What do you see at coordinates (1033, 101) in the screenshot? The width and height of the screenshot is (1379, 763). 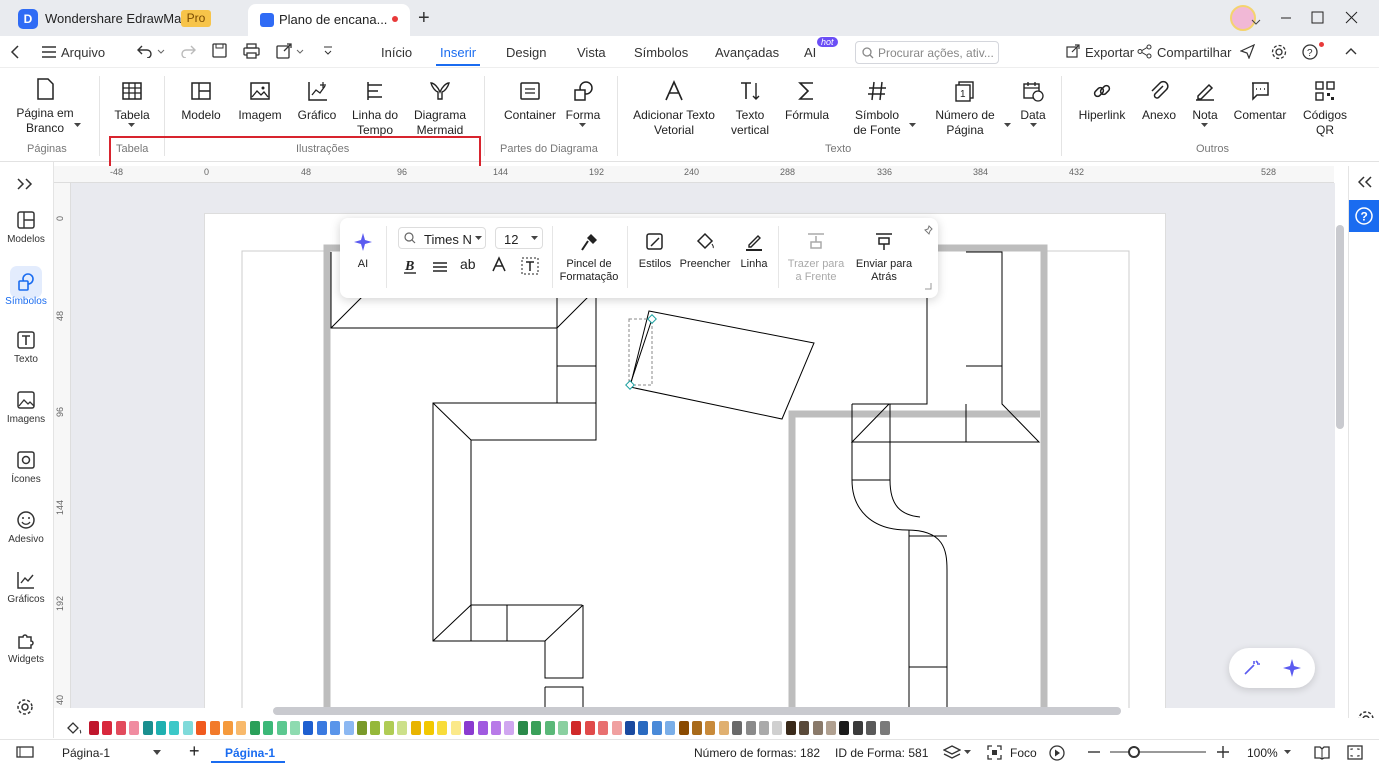 I see `data-button: Data` at bounding box center [1033, 101].